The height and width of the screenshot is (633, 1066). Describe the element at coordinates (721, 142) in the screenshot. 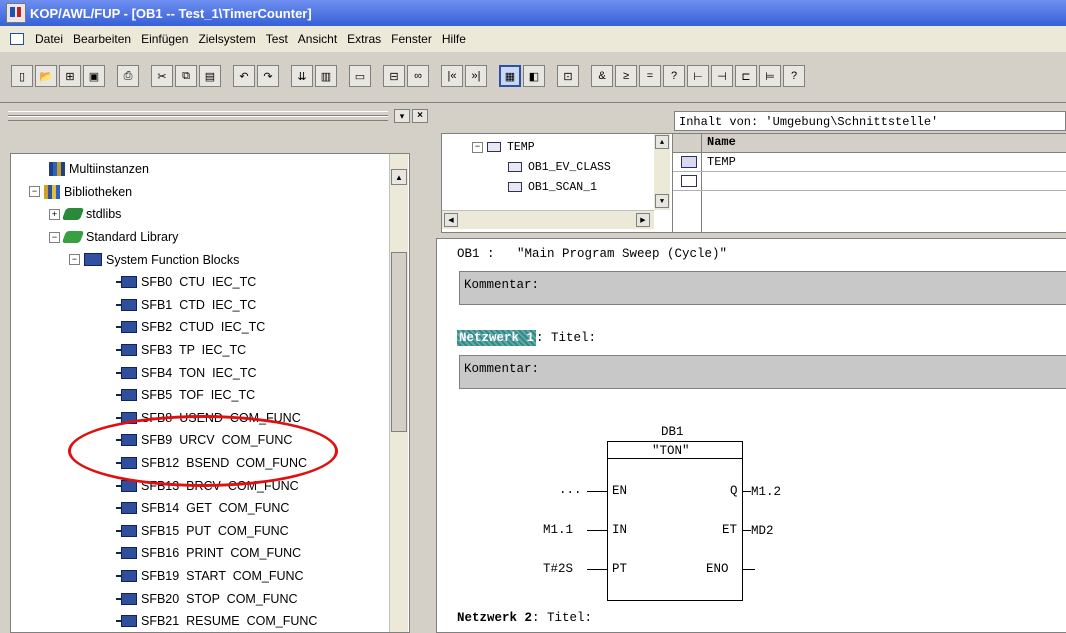

I see `column-name-header: Name` at that location.